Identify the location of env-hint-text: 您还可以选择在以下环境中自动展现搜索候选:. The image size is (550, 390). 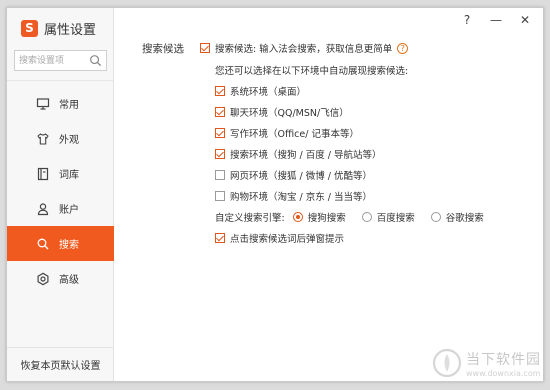
(311, 70).